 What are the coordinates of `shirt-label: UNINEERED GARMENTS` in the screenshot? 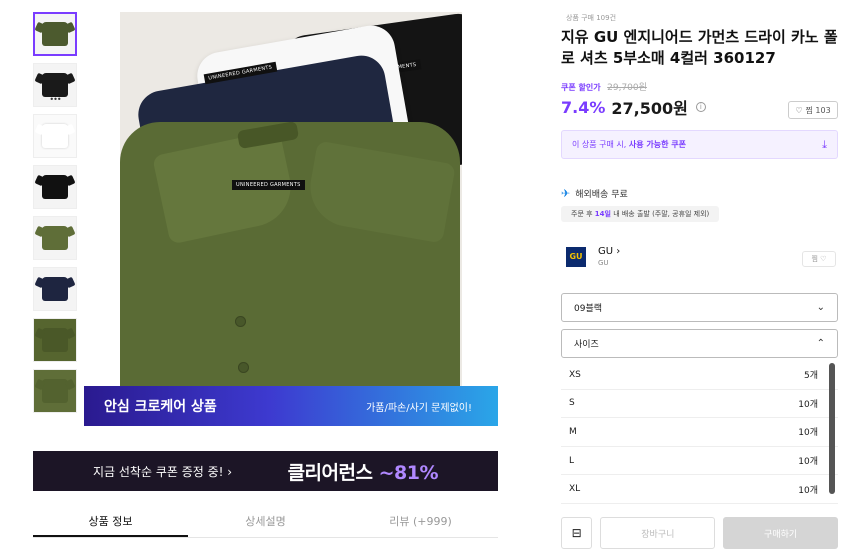 It's located at (268, 185).